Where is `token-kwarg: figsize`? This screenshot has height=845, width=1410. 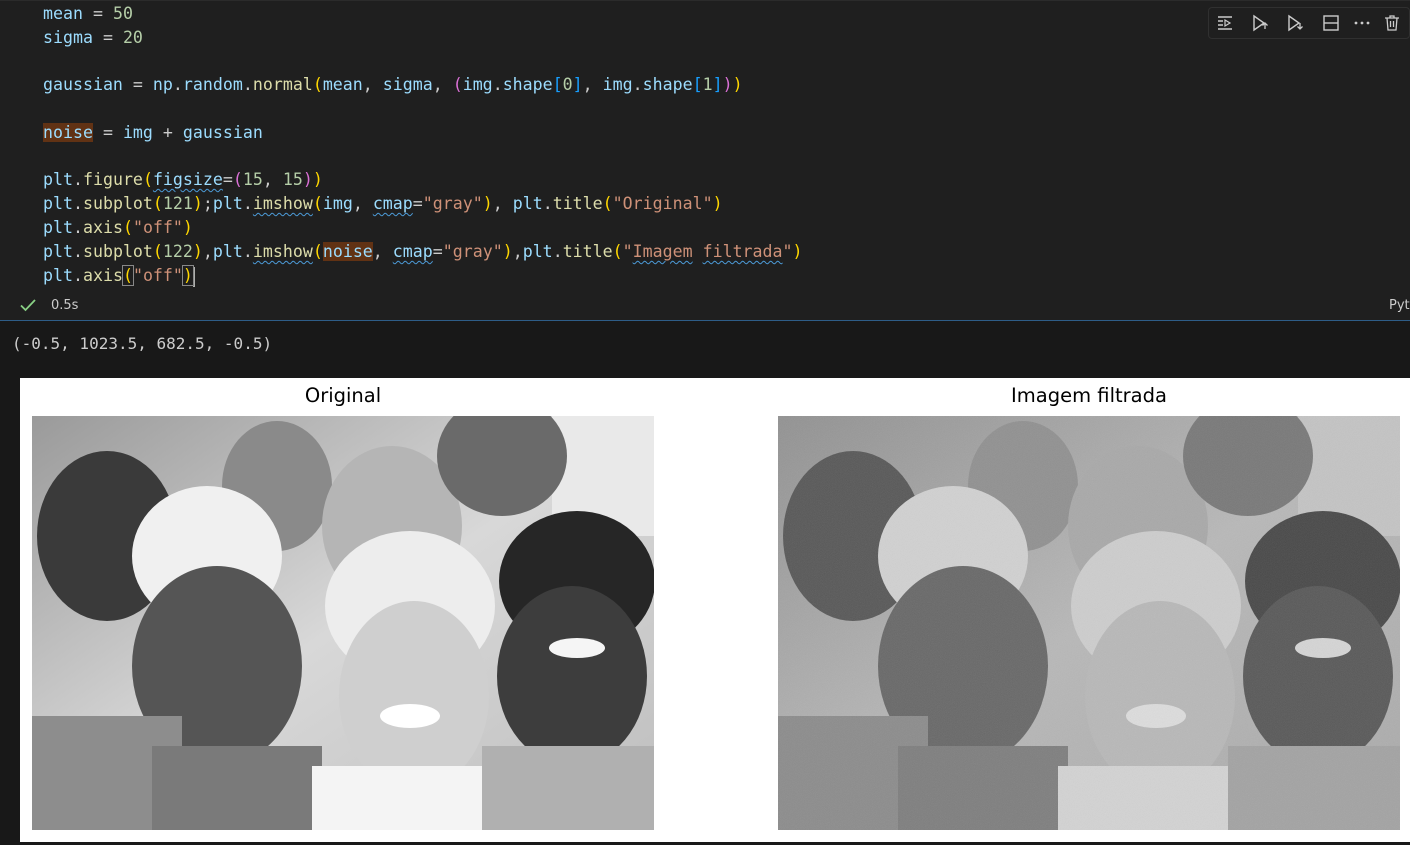 token-kwarg: figsize is located at coordinates (187, 179).